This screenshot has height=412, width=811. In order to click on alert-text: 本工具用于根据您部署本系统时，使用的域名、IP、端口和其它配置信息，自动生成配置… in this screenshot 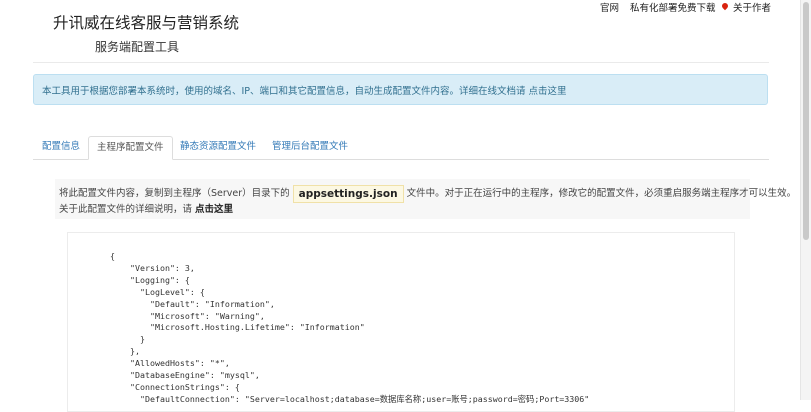, I will do `click(284, 91)`.